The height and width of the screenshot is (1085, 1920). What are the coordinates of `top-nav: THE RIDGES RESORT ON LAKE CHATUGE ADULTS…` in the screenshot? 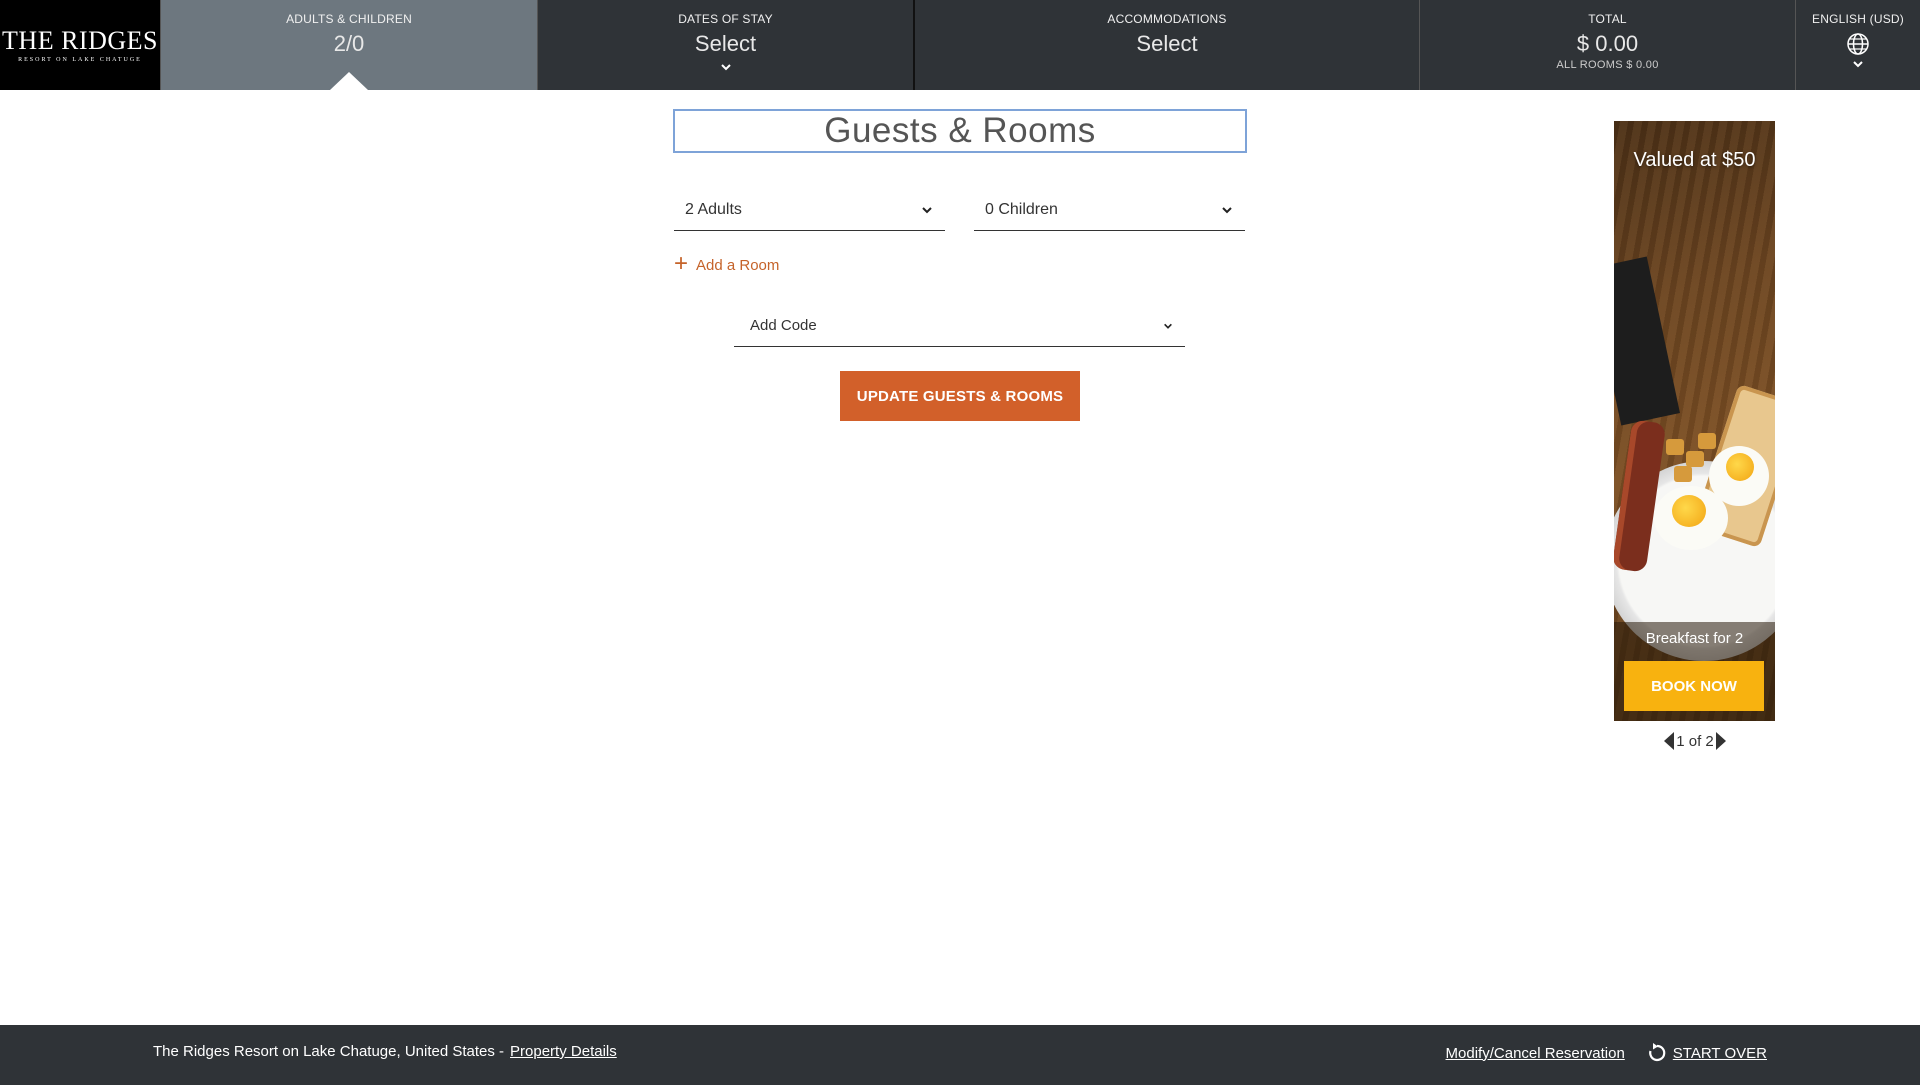 It's located at (960, 45).